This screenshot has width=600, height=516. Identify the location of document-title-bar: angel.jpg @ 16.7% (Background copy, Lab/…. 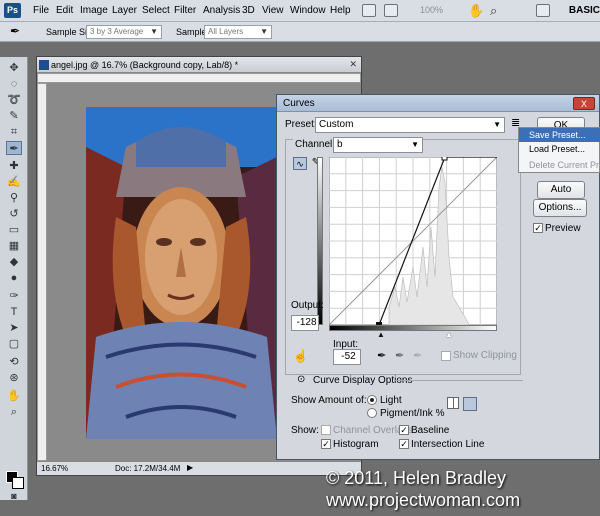
(199, 65).